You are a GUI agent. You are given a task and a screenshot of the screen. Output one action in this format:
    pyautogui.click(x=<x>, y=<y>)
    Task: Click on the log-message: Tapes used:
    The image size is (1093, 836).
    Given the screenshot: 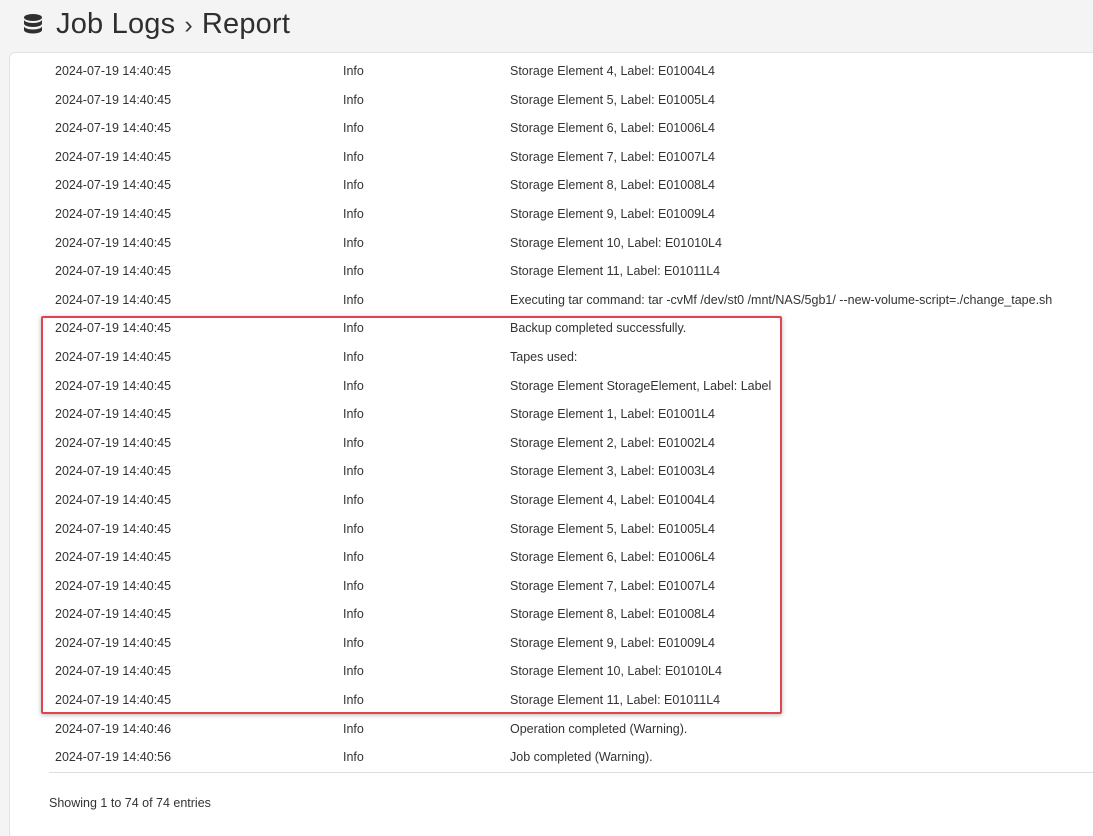 What is the action you would take?
    pyautogui.click(x=544, y=356)
    